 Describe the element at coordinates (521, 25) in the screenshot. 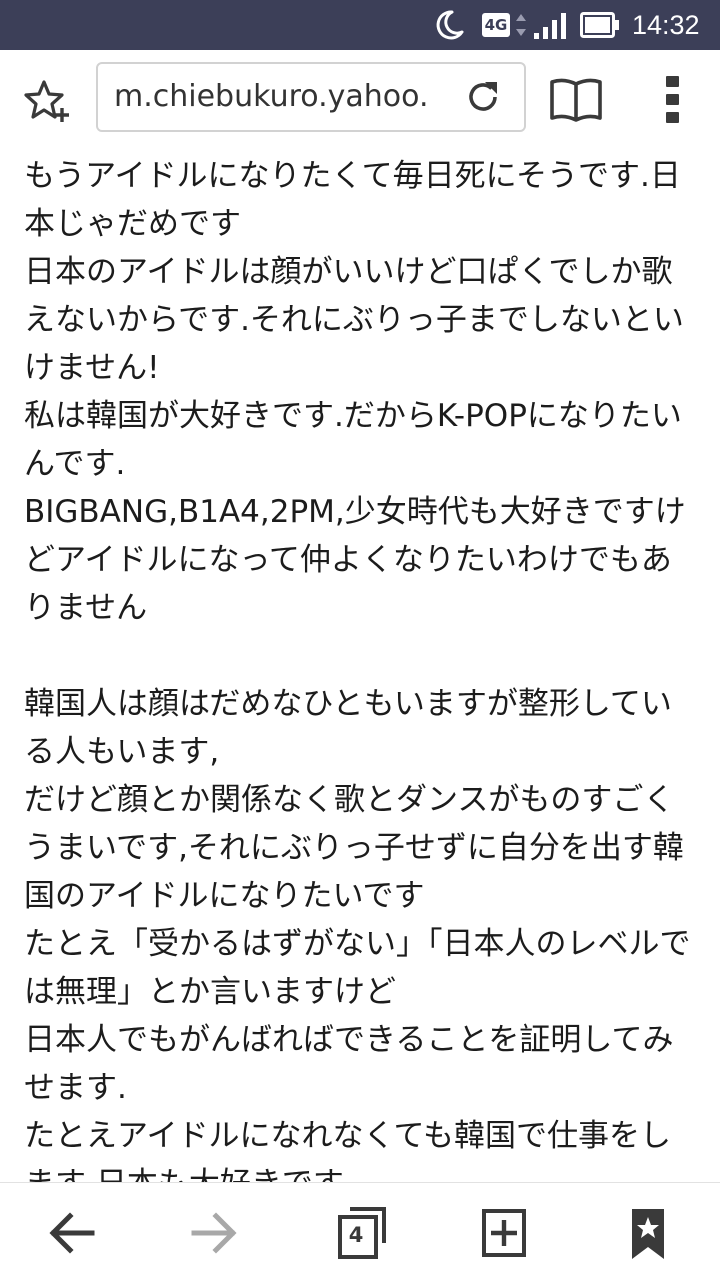

I see `data-arrows-icon` at that location.